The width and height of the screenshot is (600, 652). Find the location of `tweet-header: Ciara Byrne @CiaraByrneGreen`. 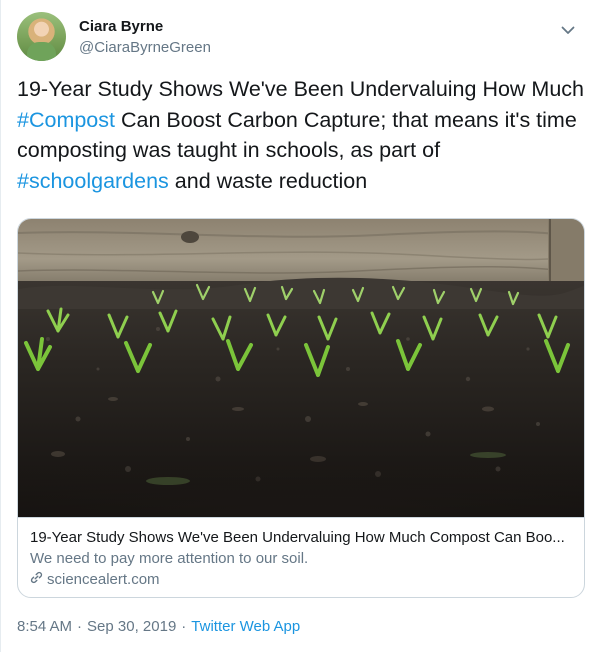

tweet-header: Ciara Byrne @CiaraByrneGreen is located at coordinates (300, 38).